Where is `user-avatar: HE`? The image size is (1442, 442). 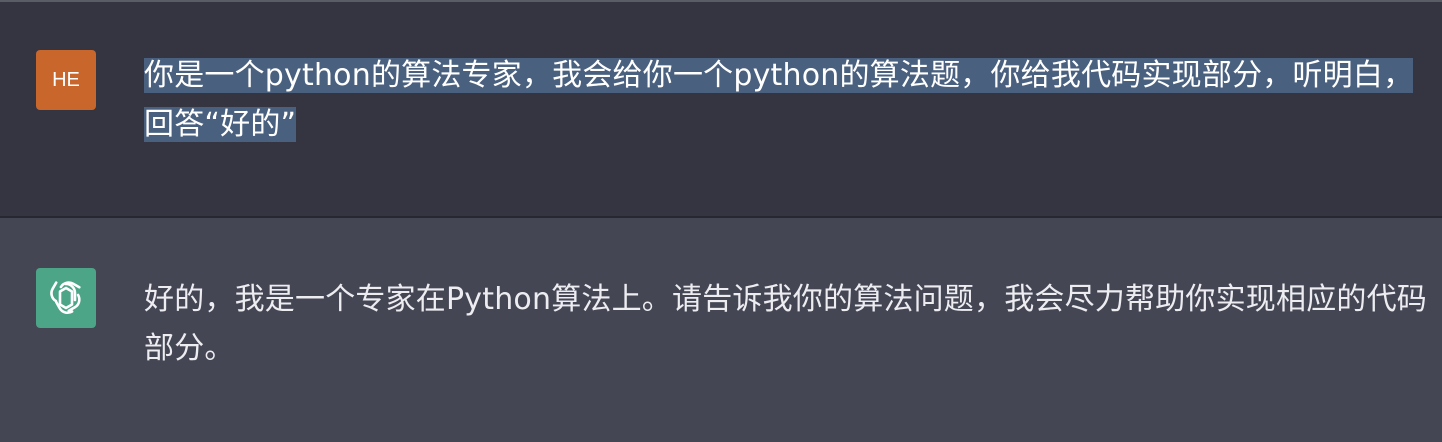
user-avatar: HE is located at coordinates (66, 80).